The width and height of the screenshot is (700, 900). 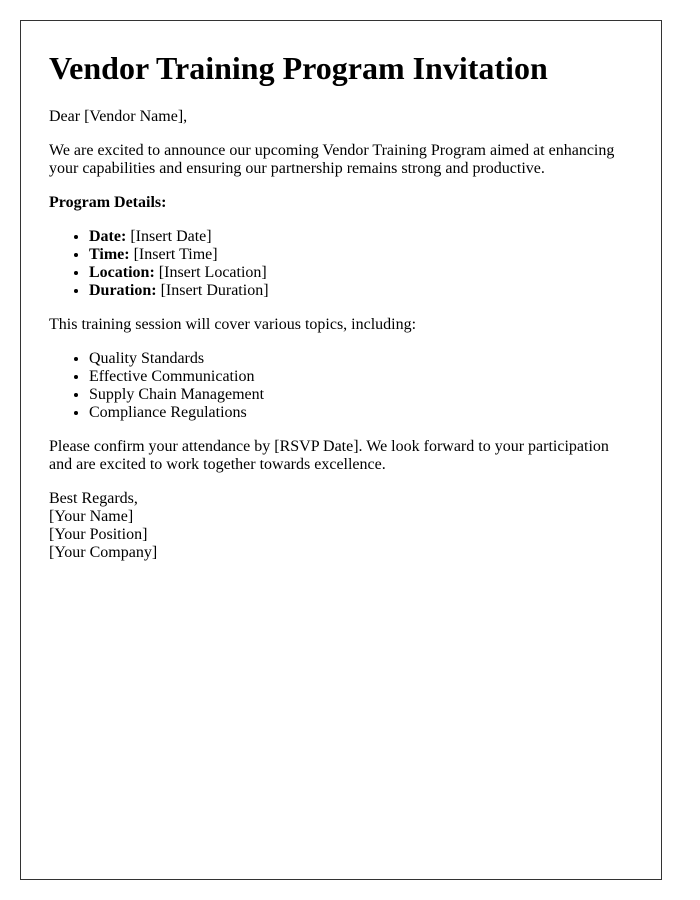 What do you see at coordinates (109, 254) in the screenshot?
I see `detail-label: Time:` at bounding box center [109, 254].